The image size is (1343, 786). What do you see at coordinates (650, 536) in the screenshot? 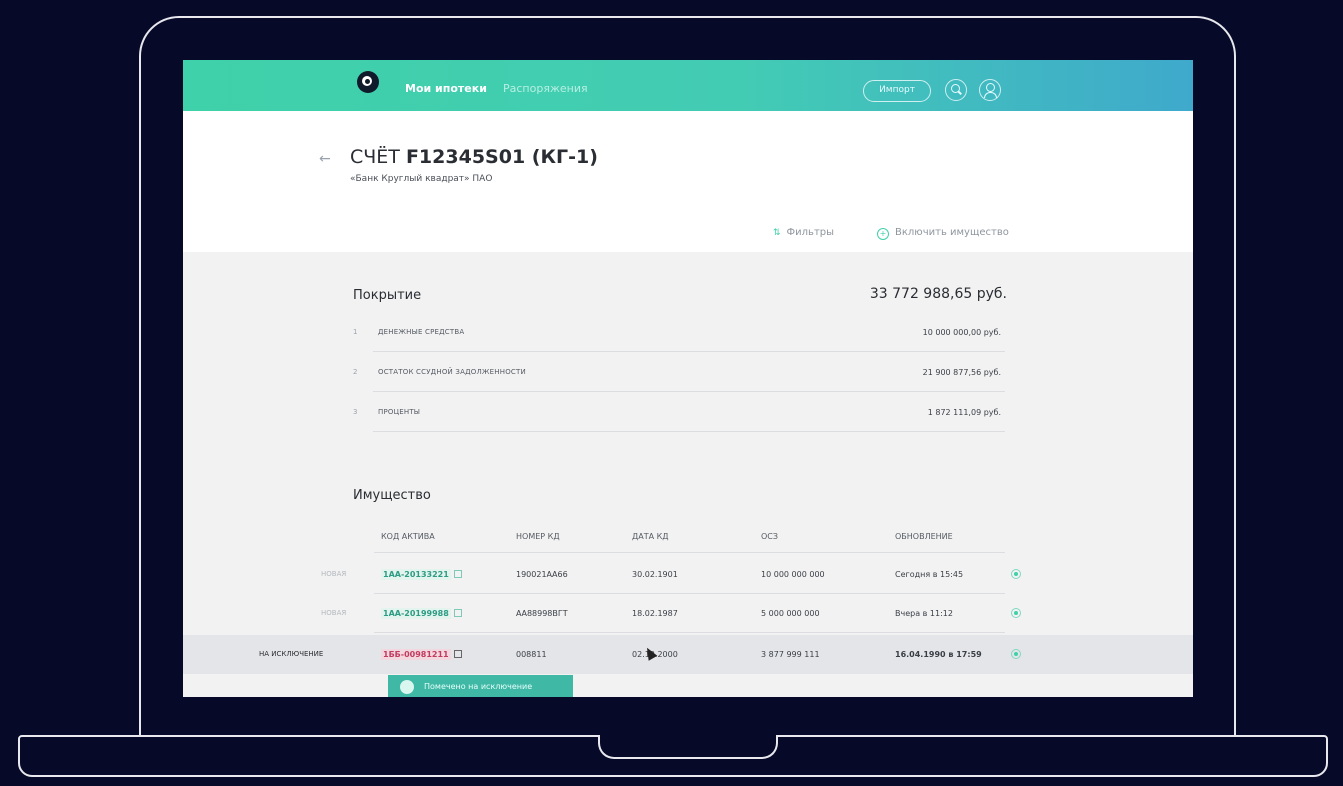
I see `column-header-kd-date: ДАТА КД` at bounding box center [650, 536].